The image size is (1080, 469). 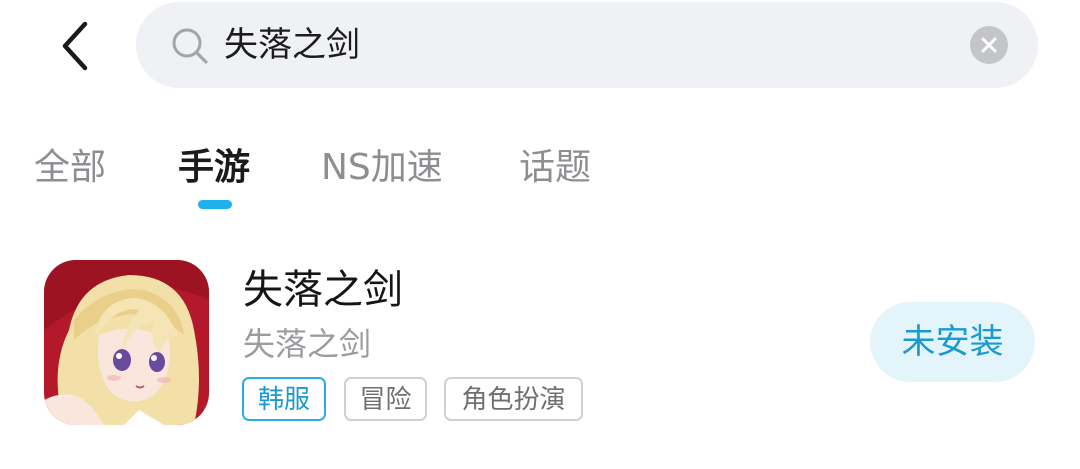 I want to click on tab-mobile-games: 手游, so click(x=214, y=168).